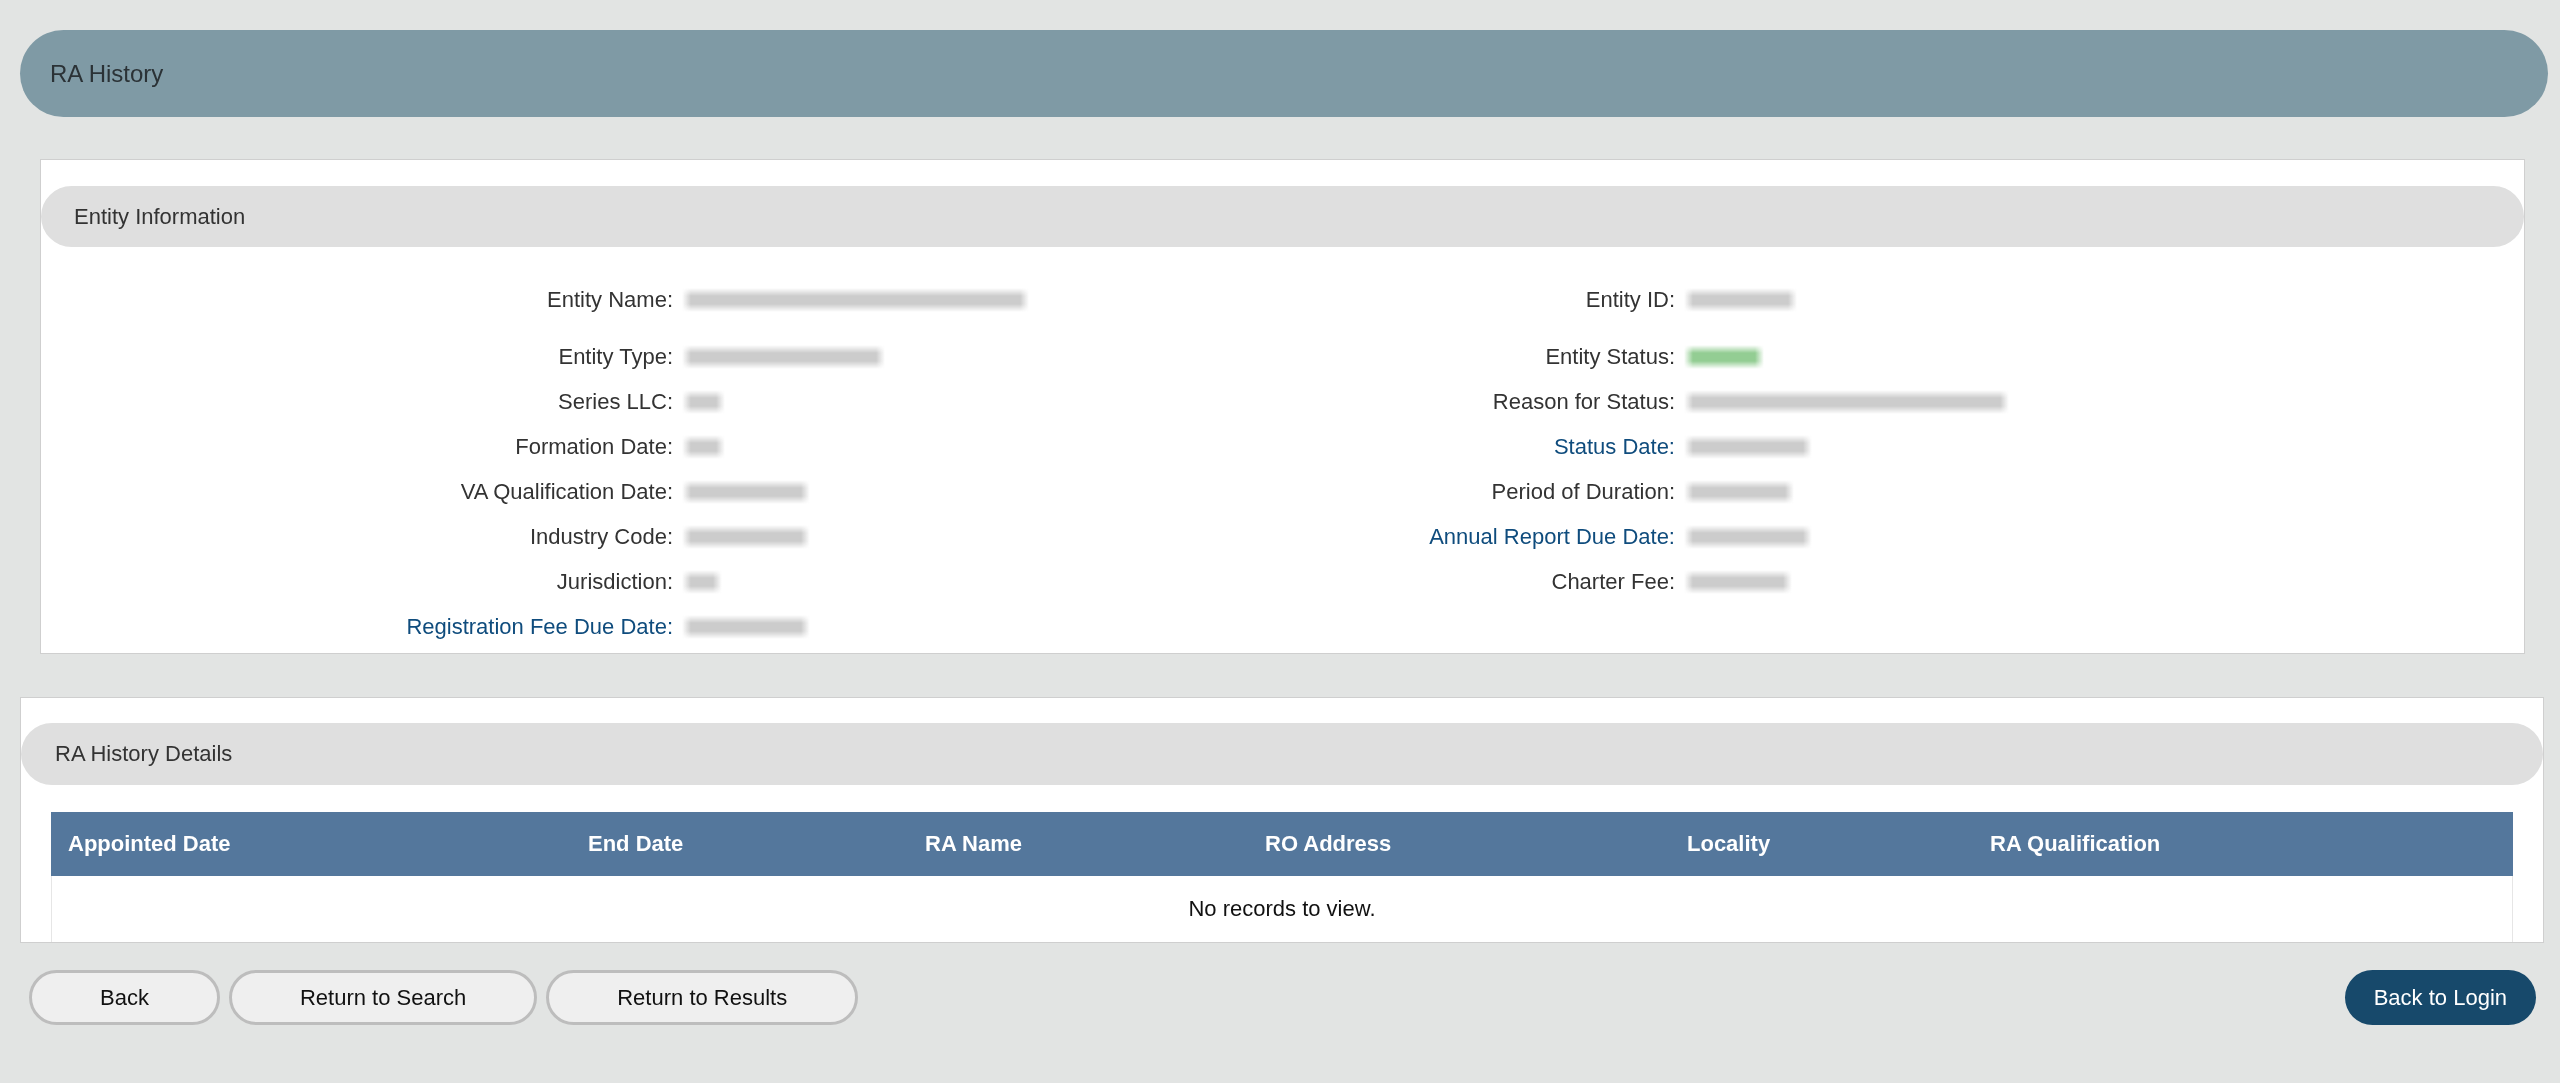 The width and height of the screenshot is (2560, 1083). Describe the element at coordinates (1609, 356) in the screenshot. I see `field-label: Entity Status:` at that location.